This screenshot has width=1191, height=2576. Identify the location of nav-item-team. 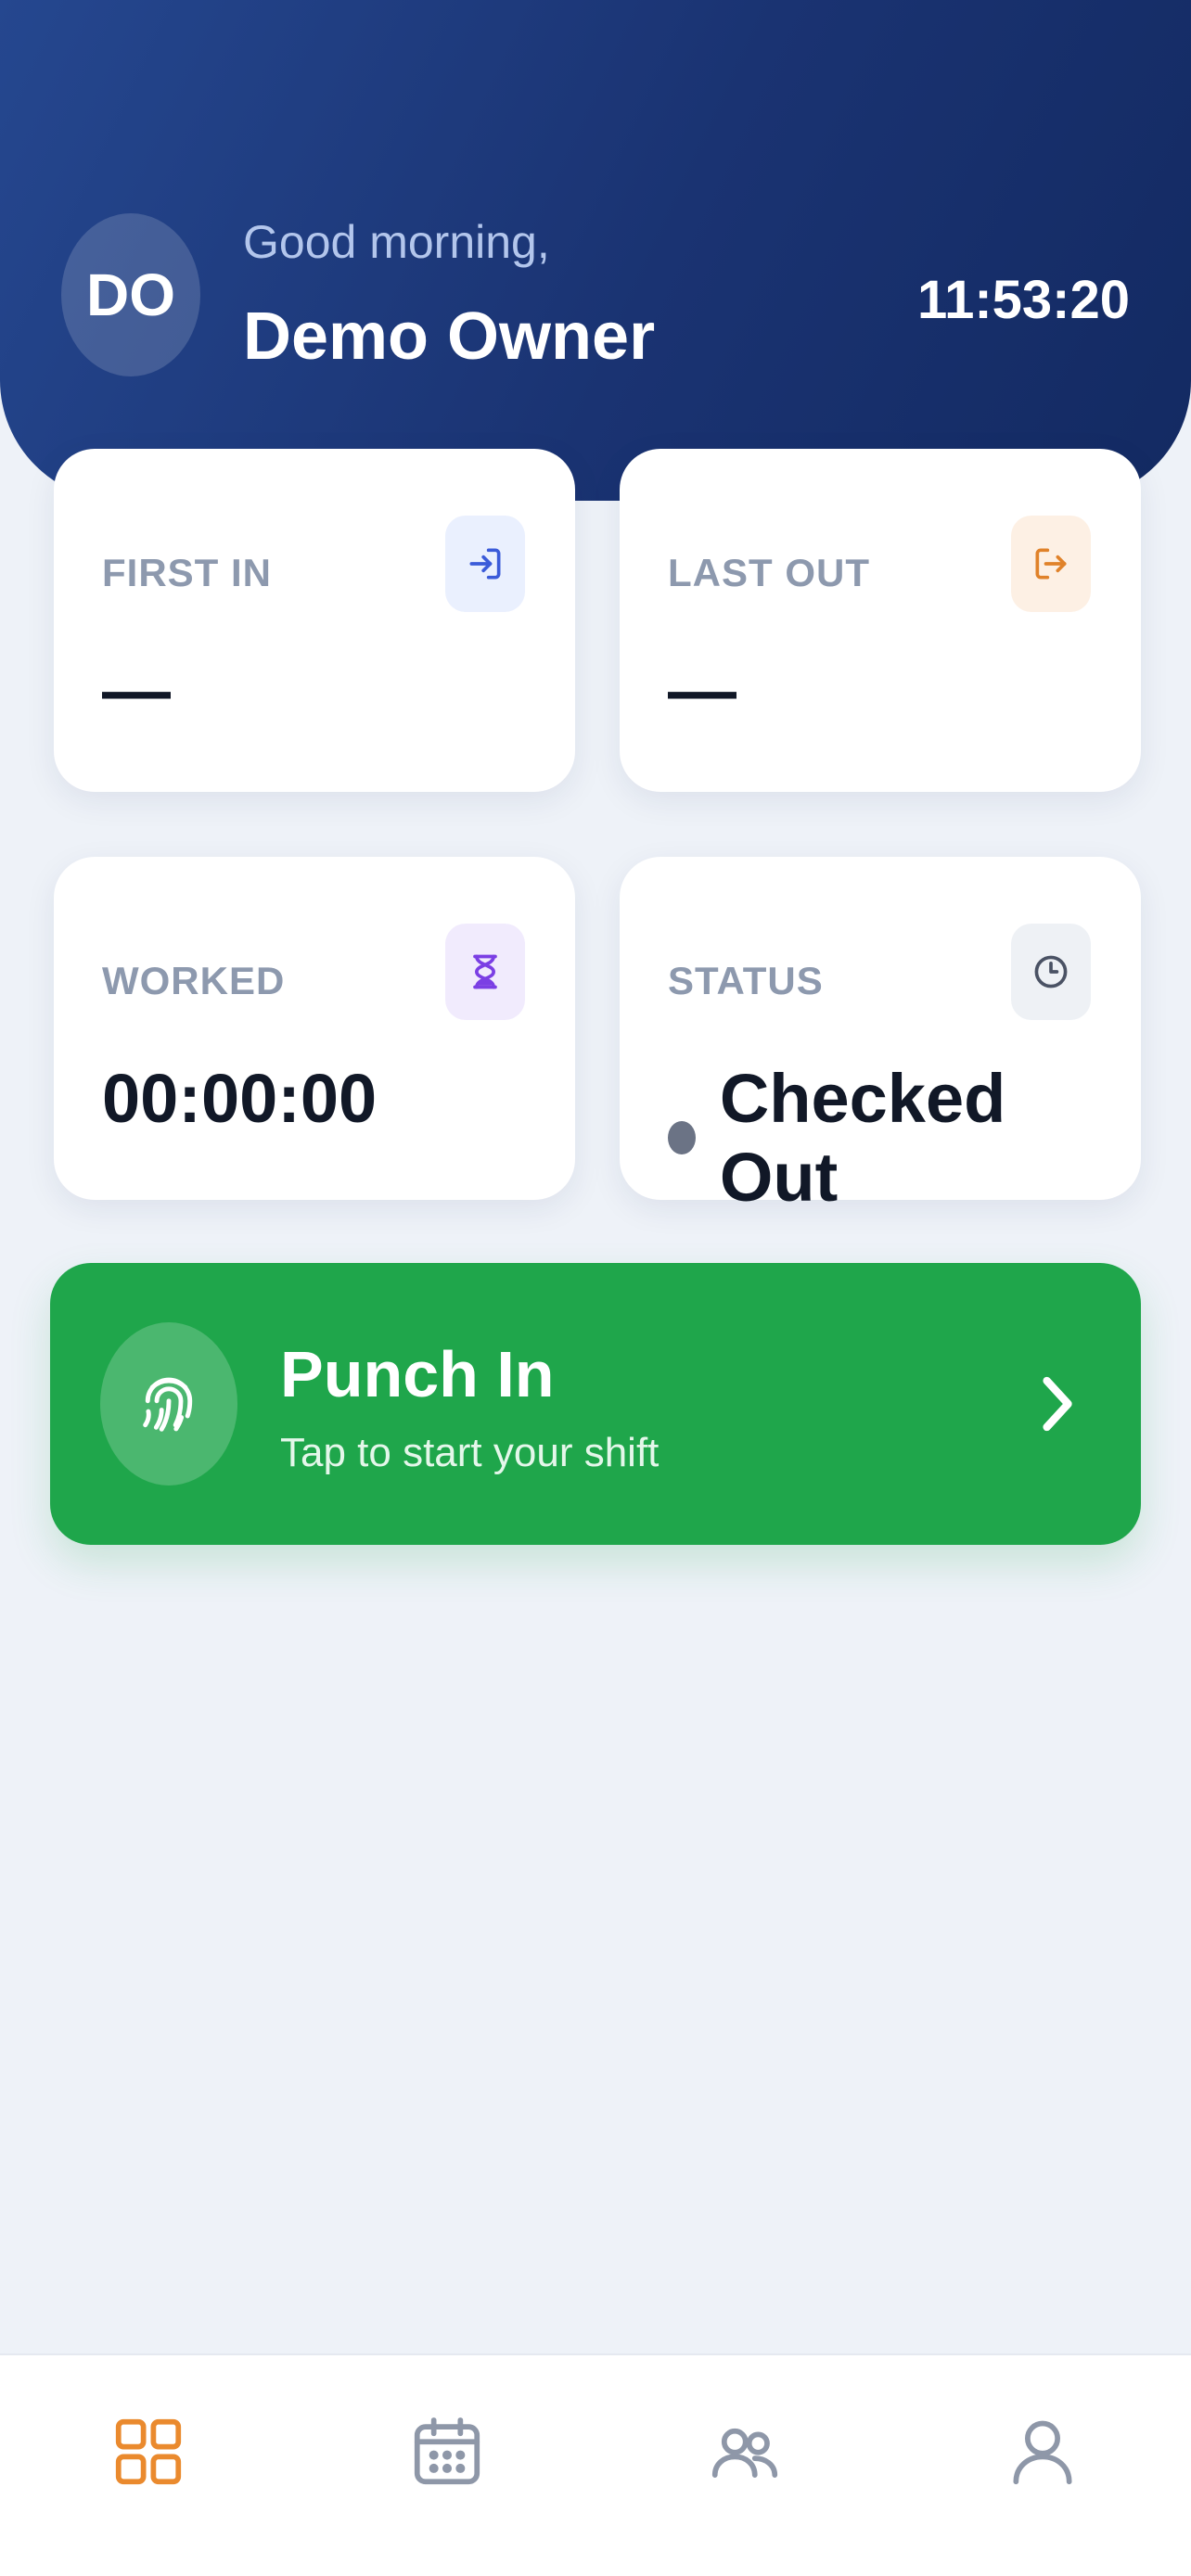
(744, 2458).